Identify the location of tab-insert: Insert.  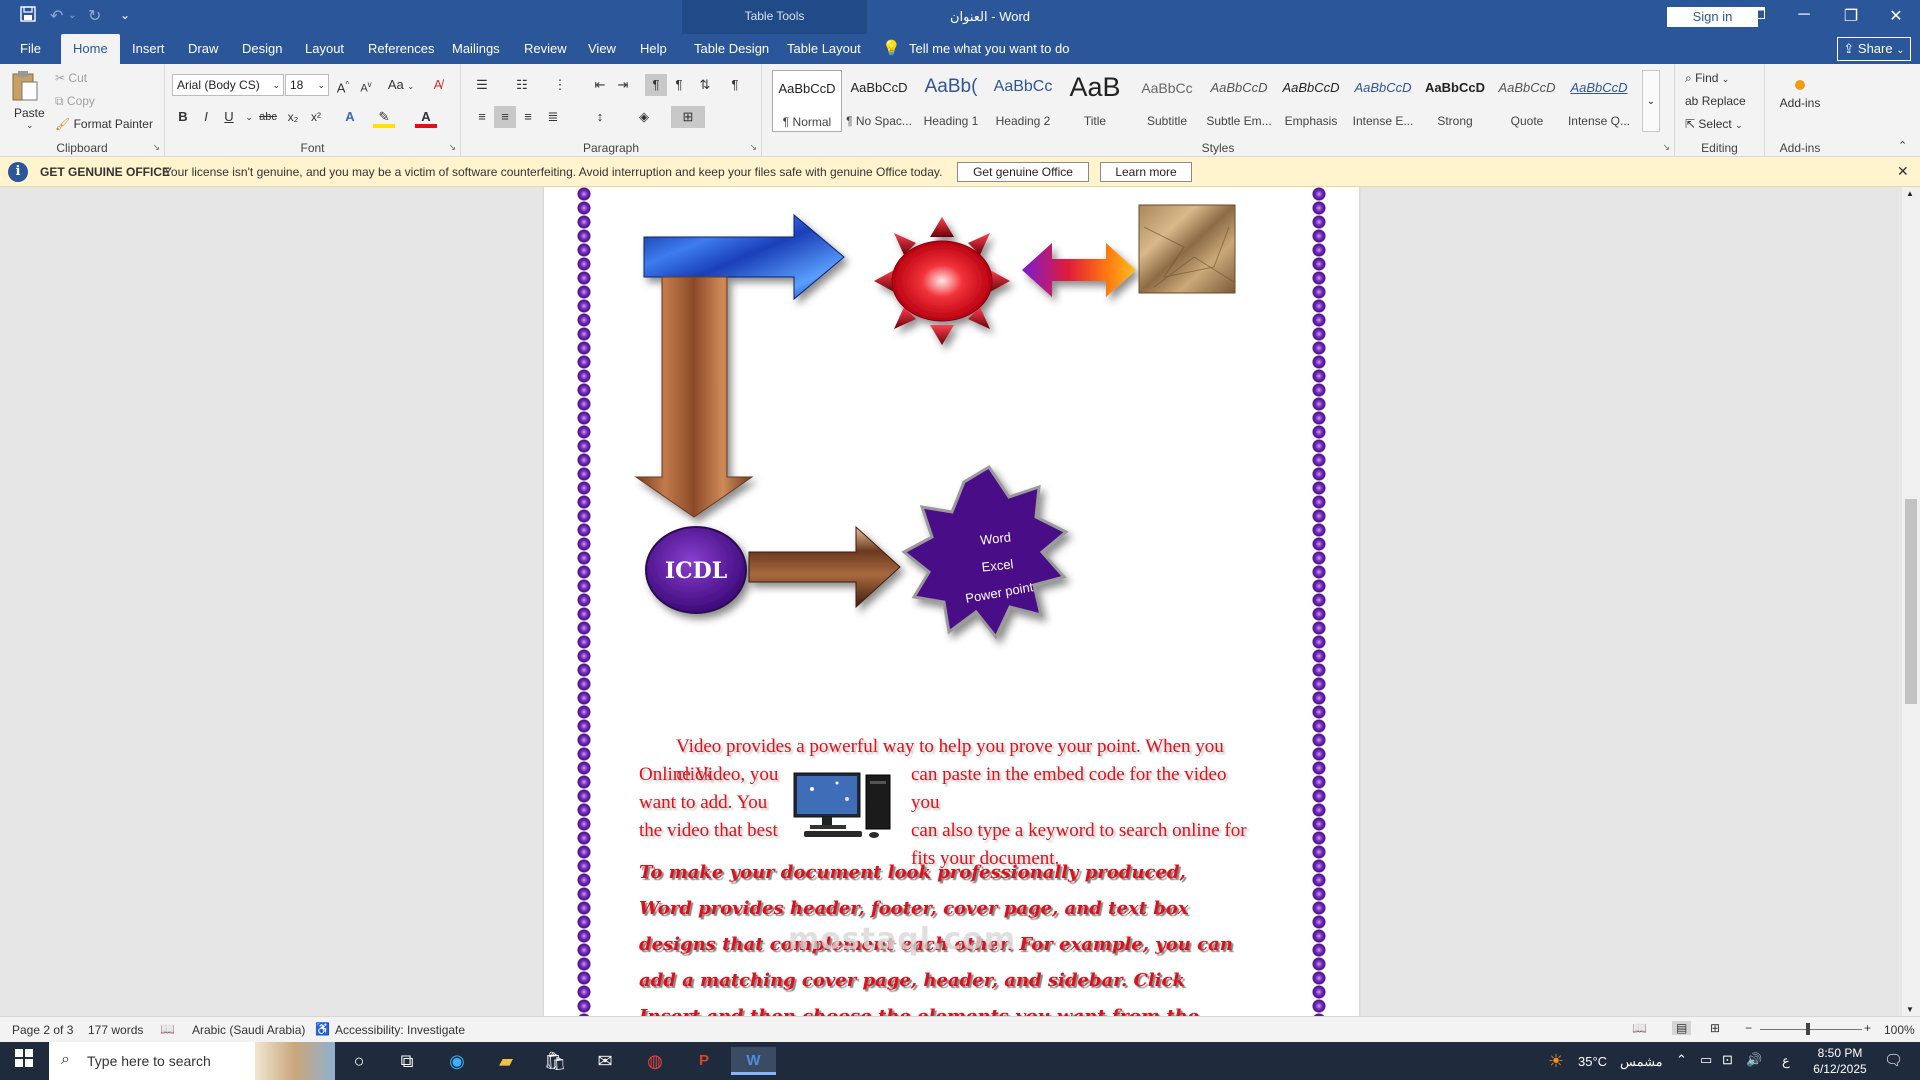
(148, 48).